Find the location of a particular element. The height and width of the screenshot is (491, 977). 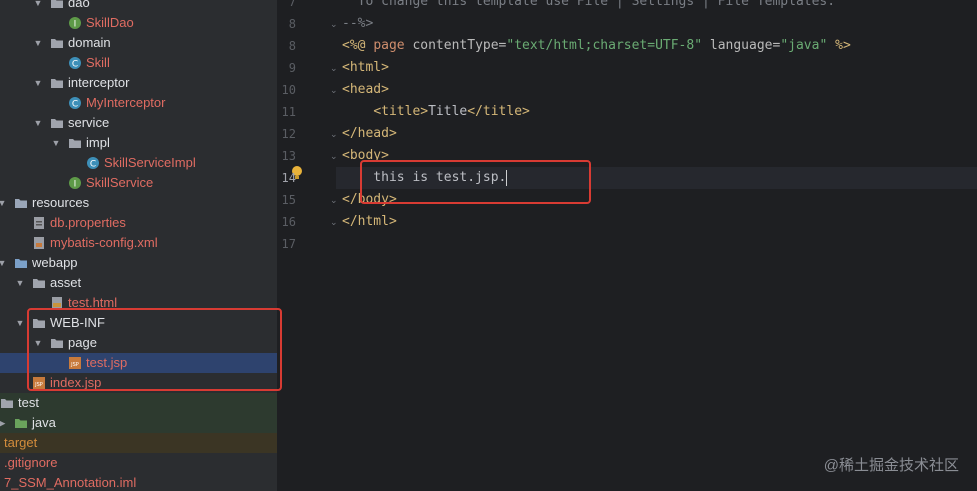

properties-file-icon is located at coordinates (39, 223).